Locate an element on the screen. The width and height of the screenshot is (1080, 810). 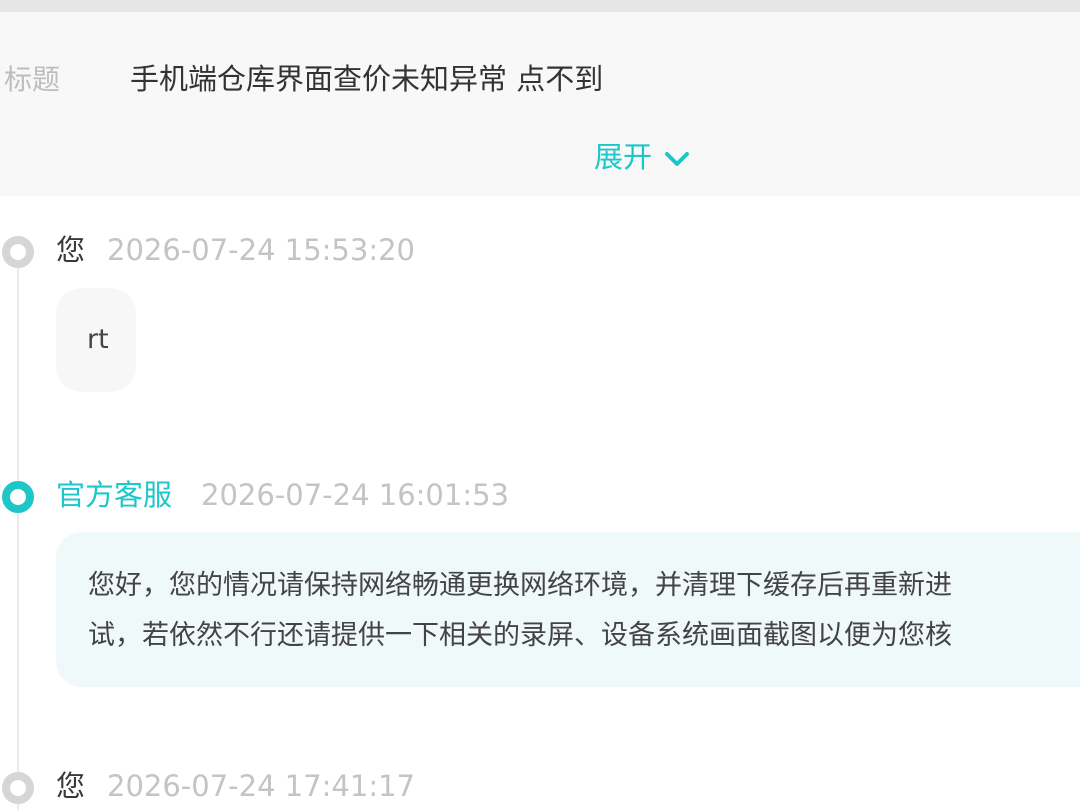
ticket-title: 手机端仓库界面查价未知异常 点不到 is located at coordinates (367, 79).